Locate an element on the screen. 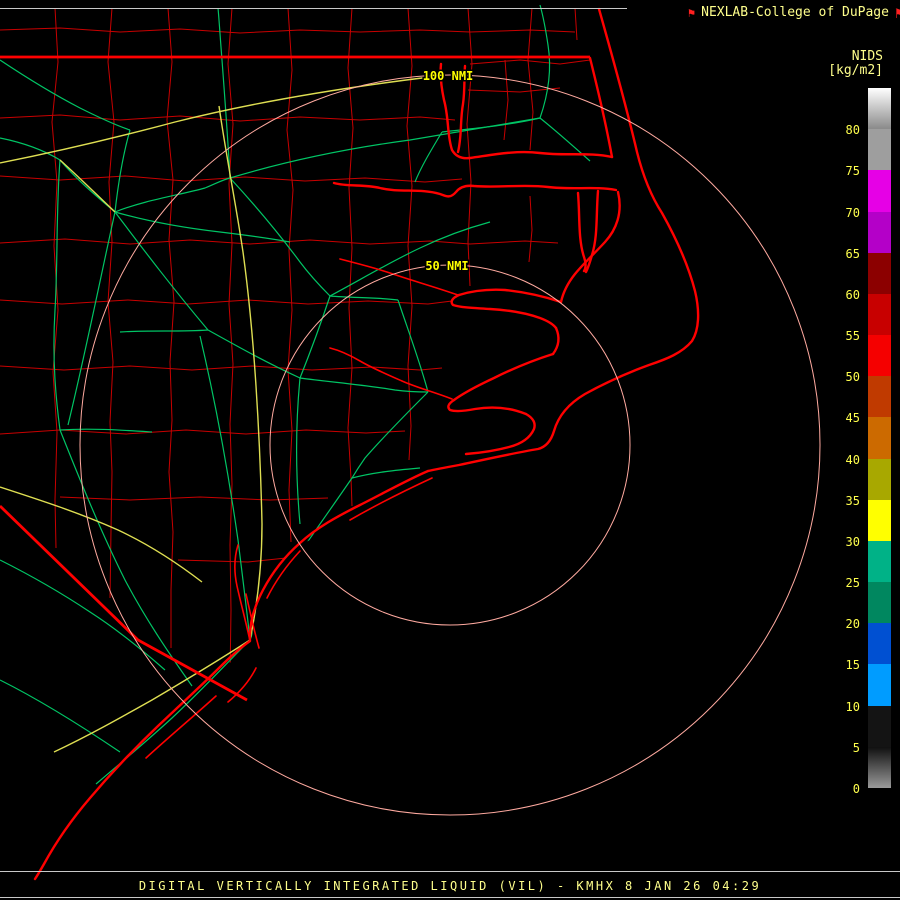 The image size is (900, 900). colorbar-tick-label: 5 is located at coordinates (856, 747).